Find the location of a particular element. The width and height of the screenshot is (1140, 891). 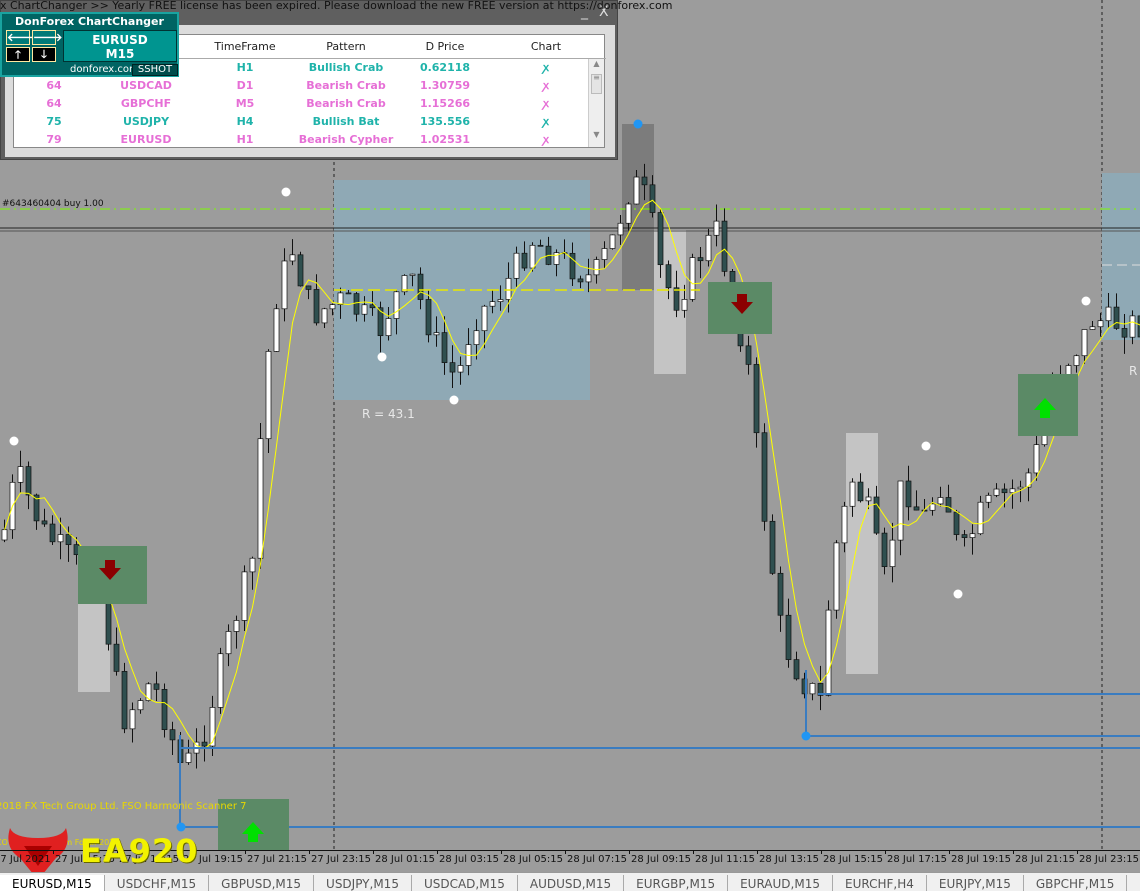

col-header-dprice: D Price is located at coordinates (445, 46).